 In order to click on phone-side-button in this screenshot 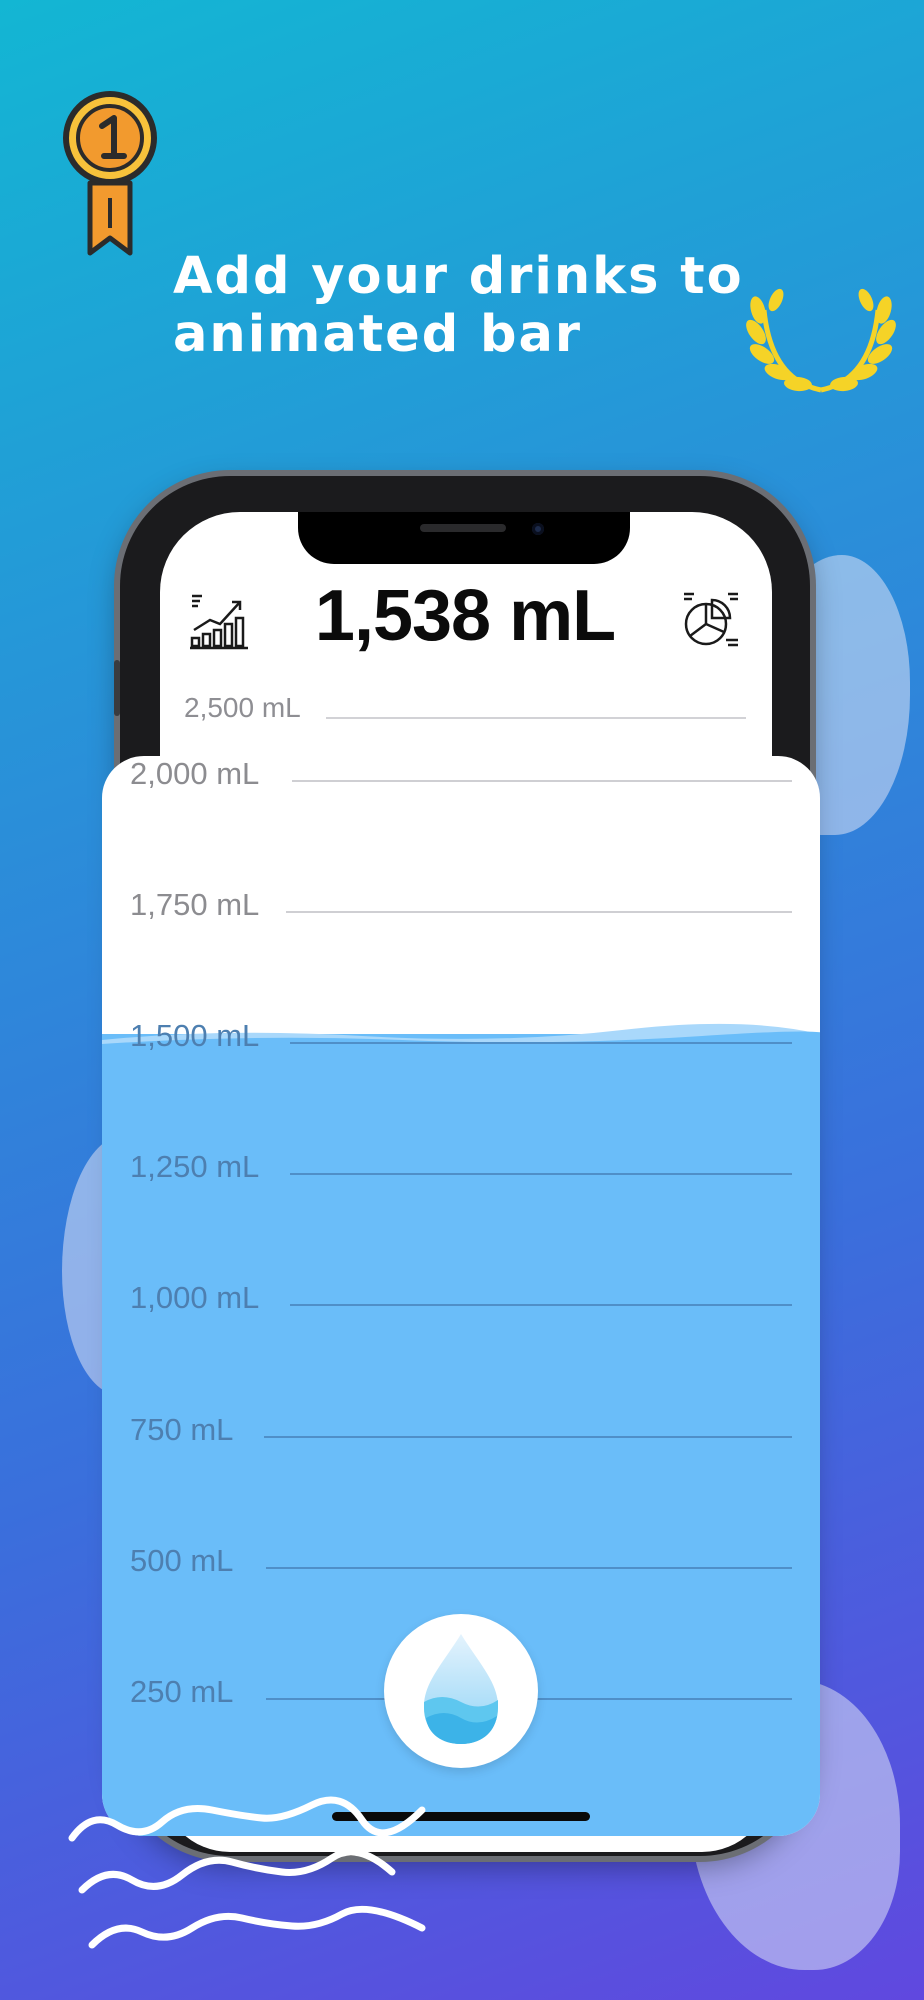, I will do `click(117, 688)`.